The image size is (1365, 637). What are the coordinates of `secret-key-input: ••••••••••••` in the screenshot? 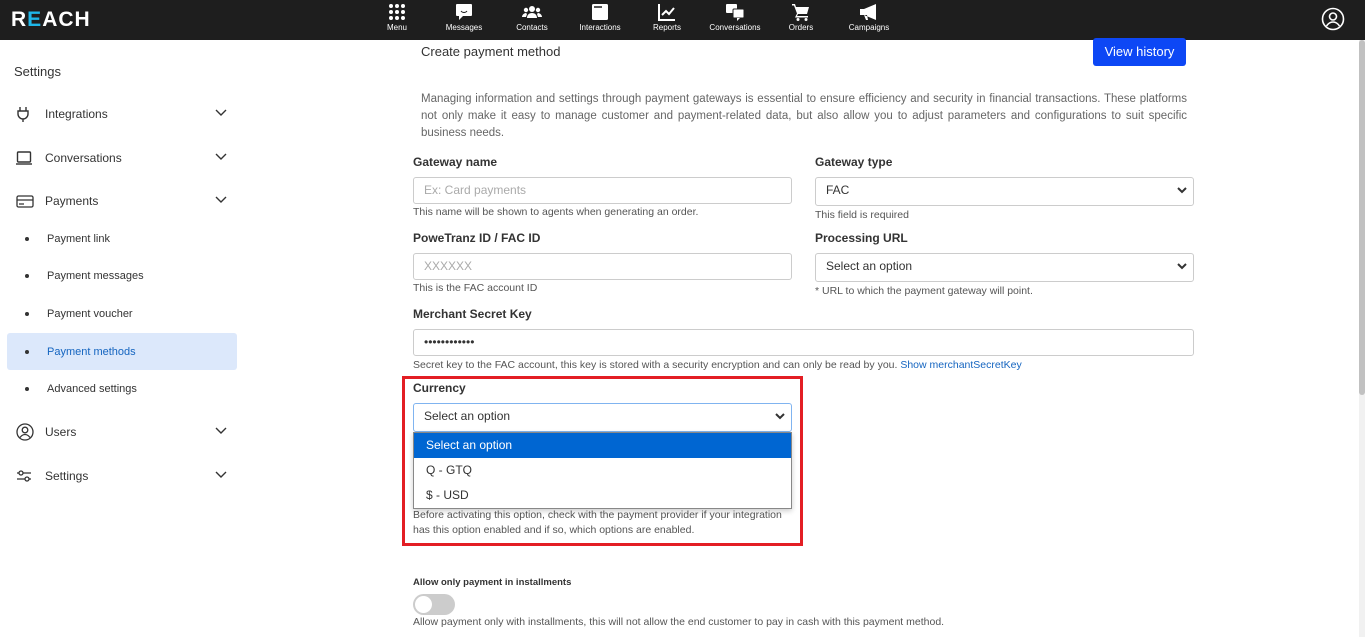 It's located at (803, 342).